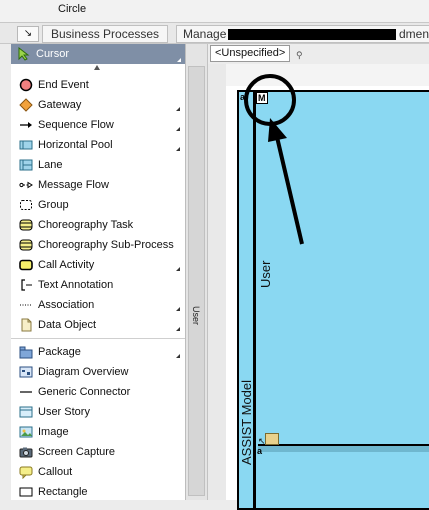 This screenshot has width=429, height=510. What do you see at coordinates (86, 225) in the screenshot?
I see `palette-item-label: Choreography Task` at bounding box center [86, 225].